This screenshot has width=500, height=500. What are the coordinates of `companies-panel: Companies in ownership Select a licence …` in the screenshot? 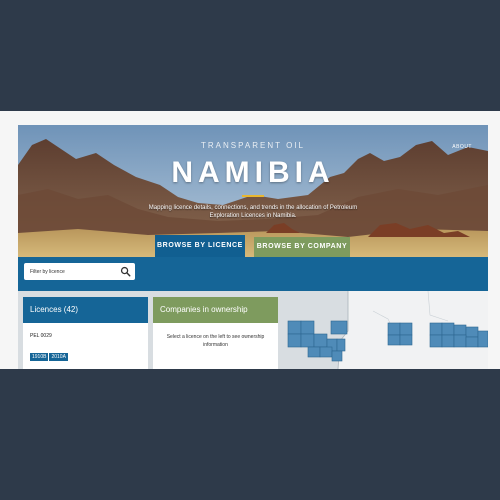 It's located at (215, 333).